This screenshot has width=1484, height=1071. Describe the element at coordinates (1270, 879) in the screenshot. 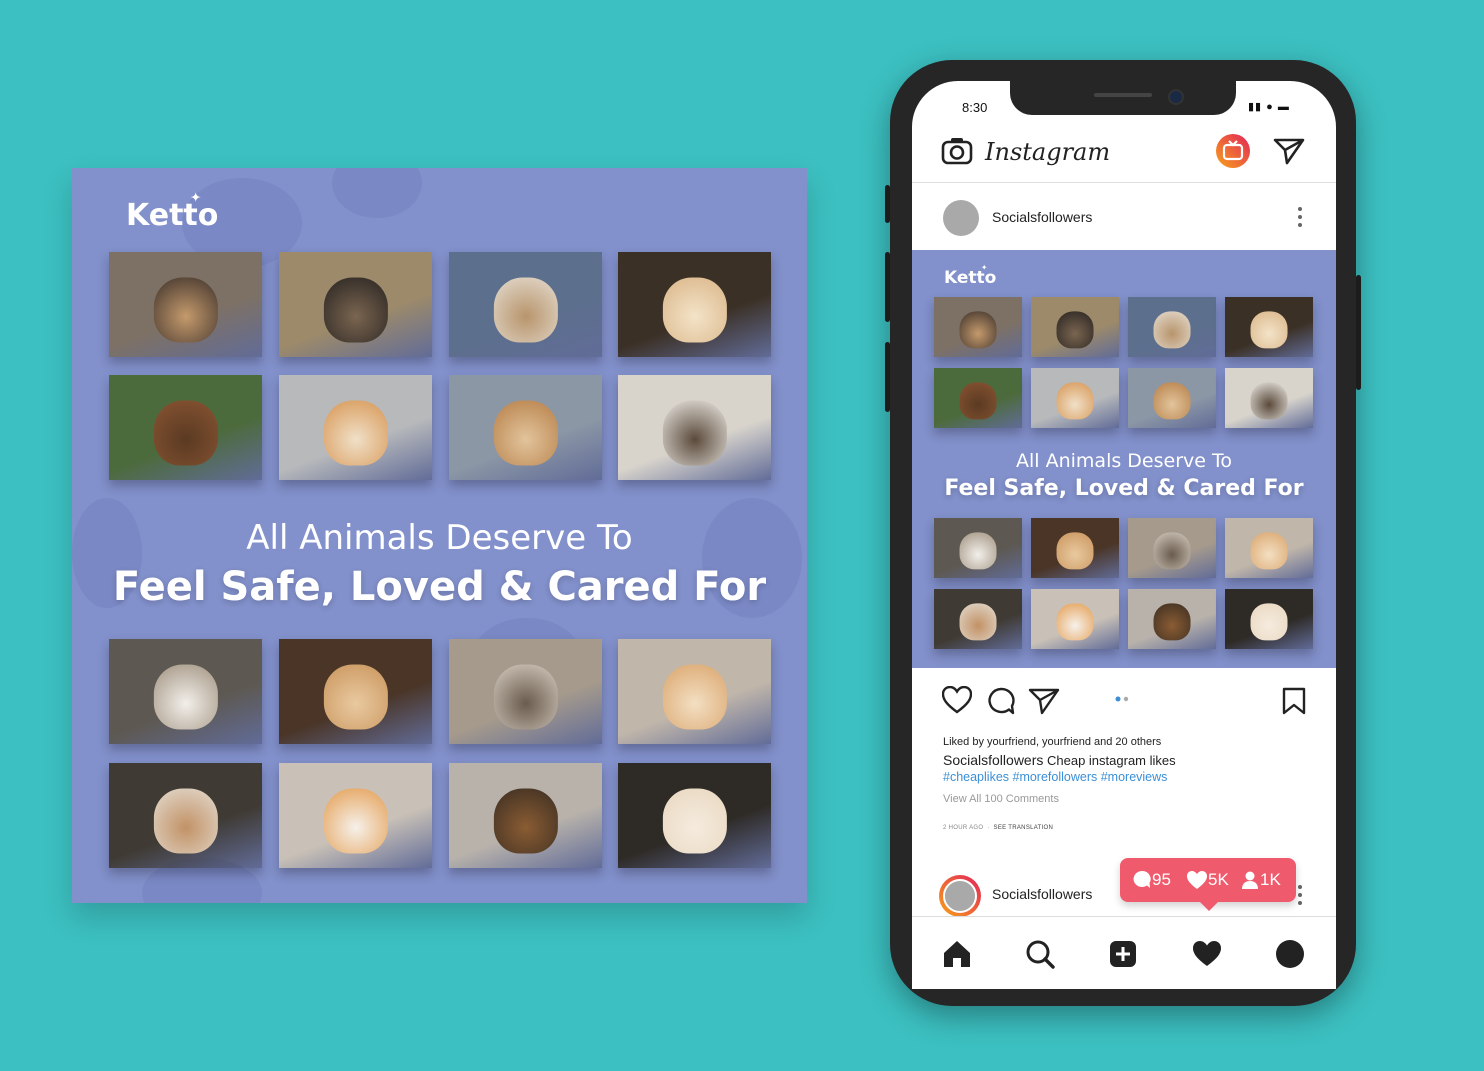

I see `follower-count-value: 1K` at that location.